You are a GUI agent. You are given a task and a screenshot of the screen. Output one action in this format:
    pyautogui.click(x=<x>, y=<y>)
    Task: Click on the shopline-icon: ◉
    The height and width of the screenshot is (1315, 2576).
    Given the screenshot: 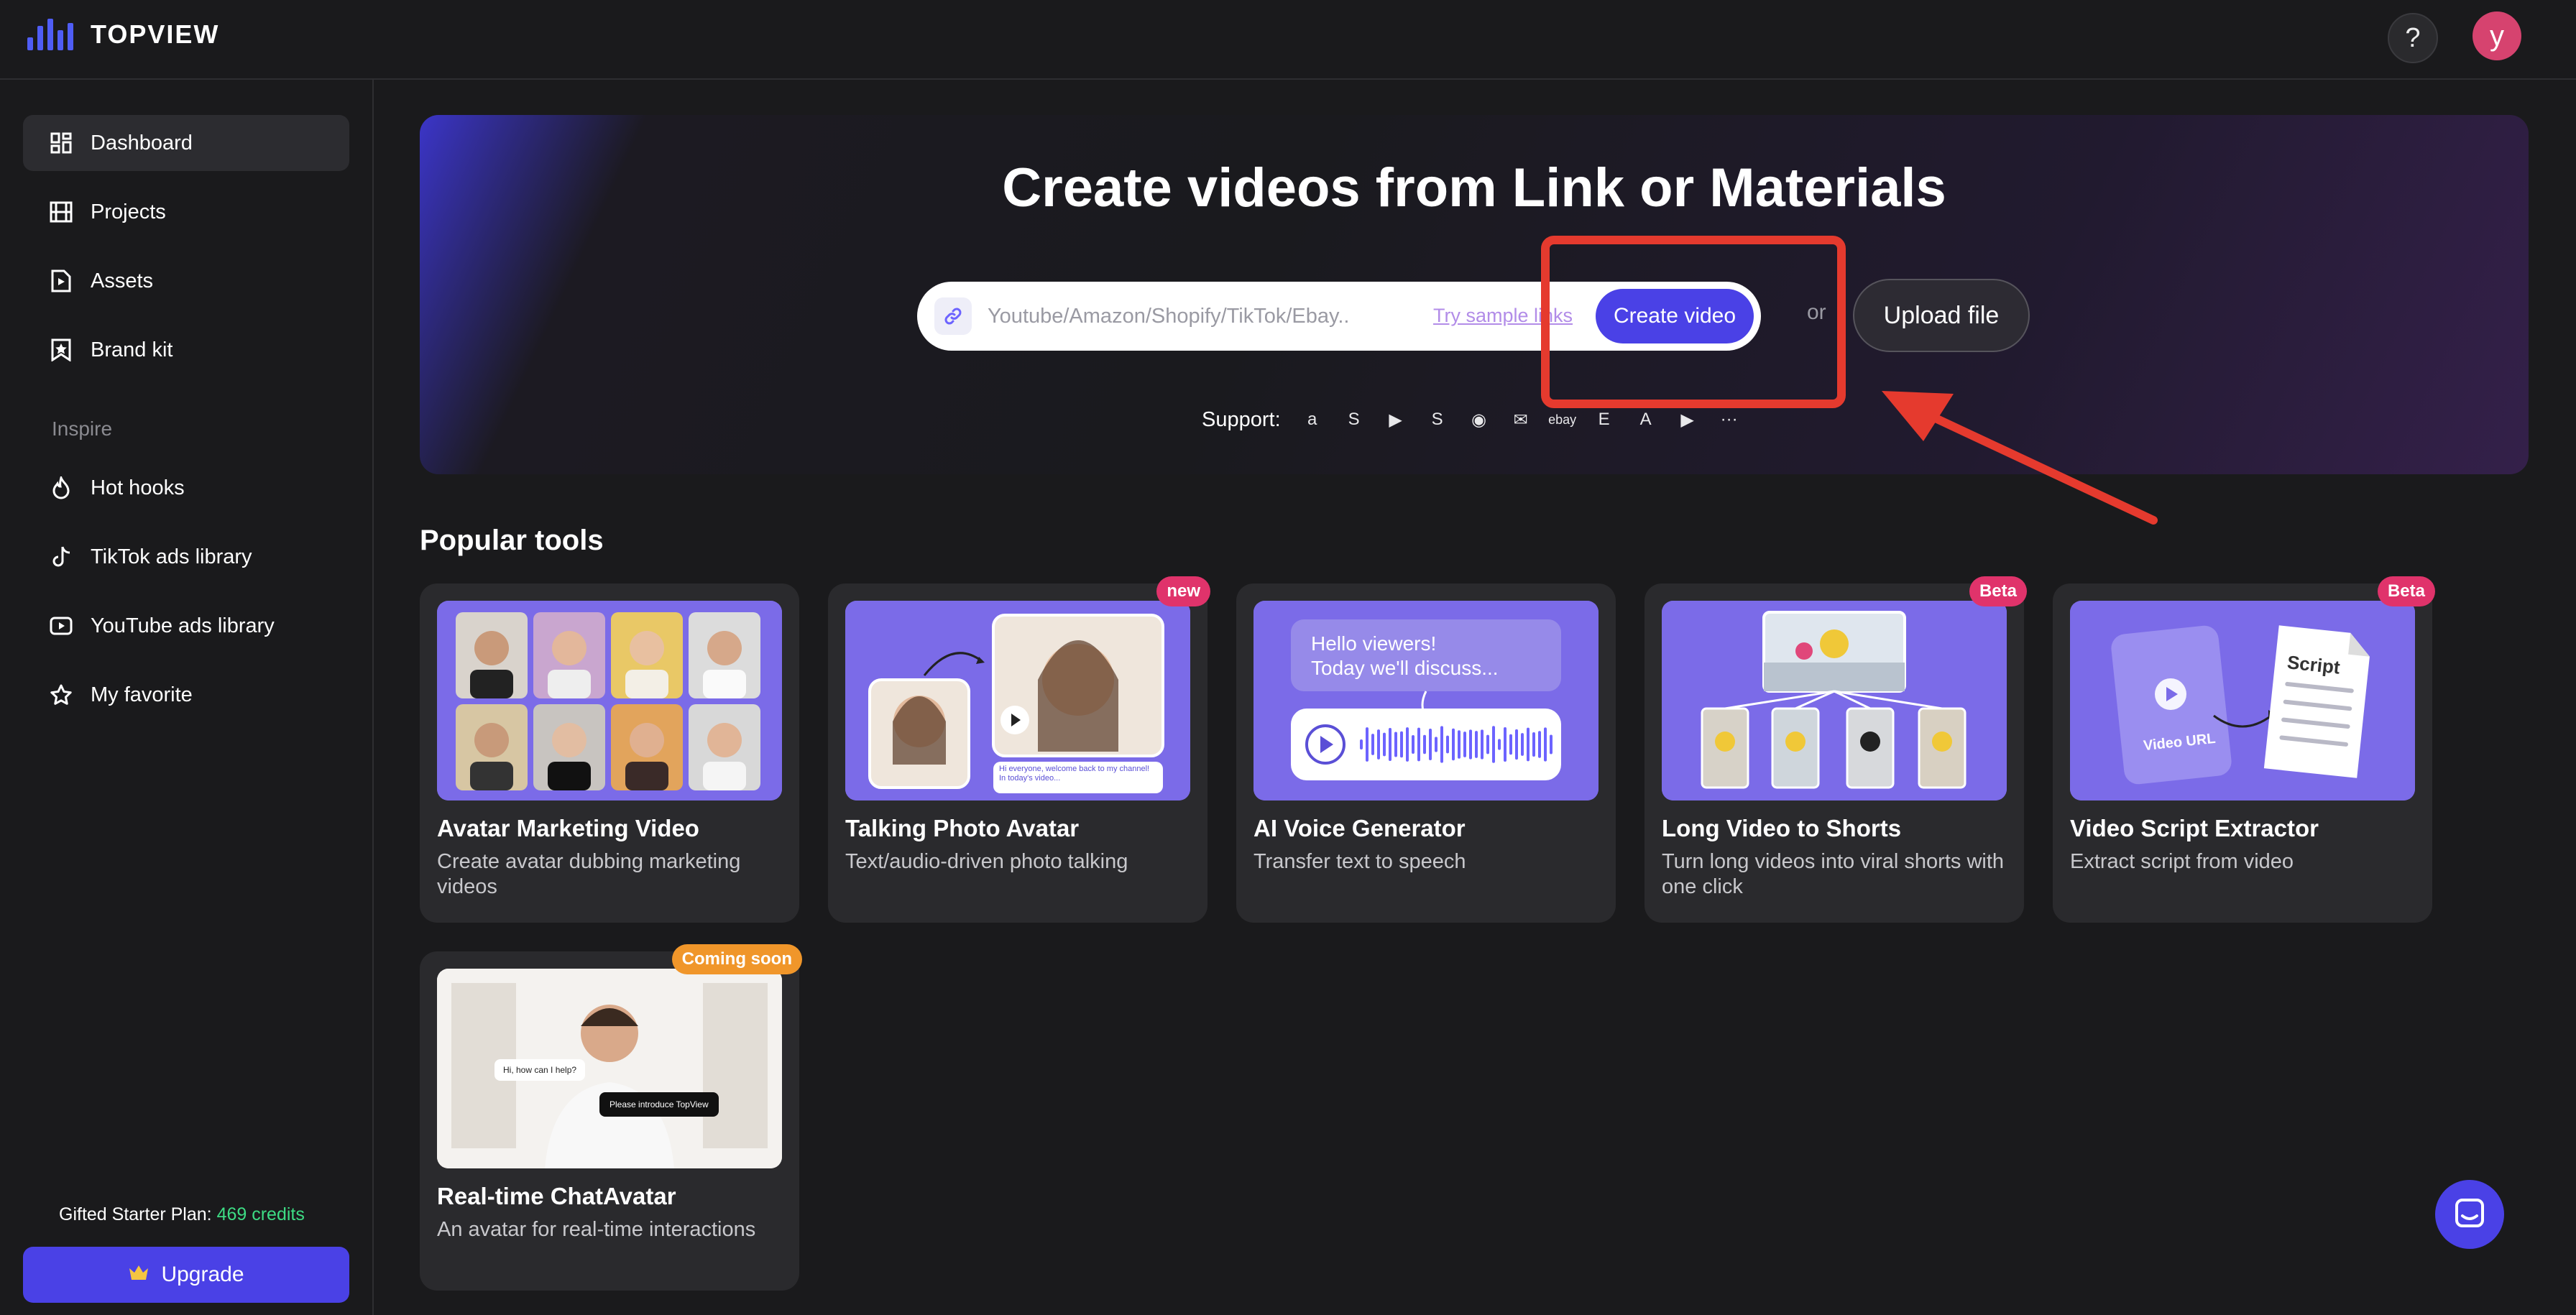 What is the action you would take?
    pyautogui.click(x=1479, y=420)
    